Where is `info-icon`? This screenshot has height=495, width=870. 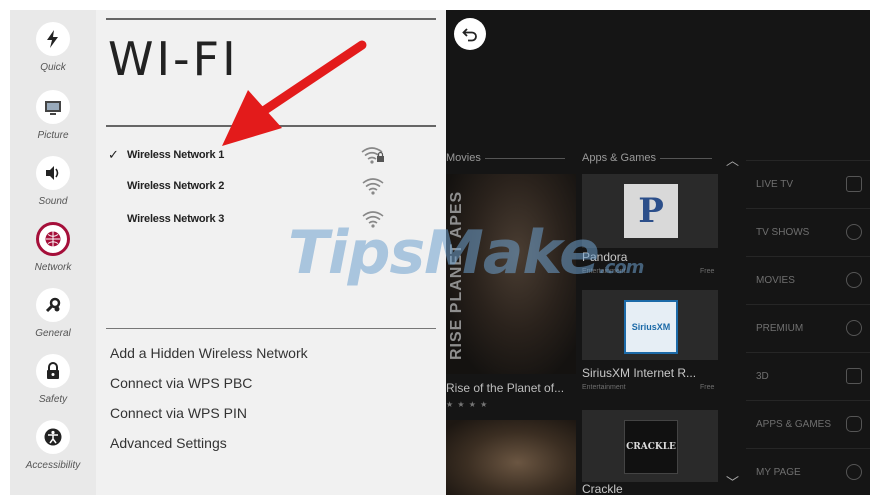 info-icon is located at coordinates (854, 472).